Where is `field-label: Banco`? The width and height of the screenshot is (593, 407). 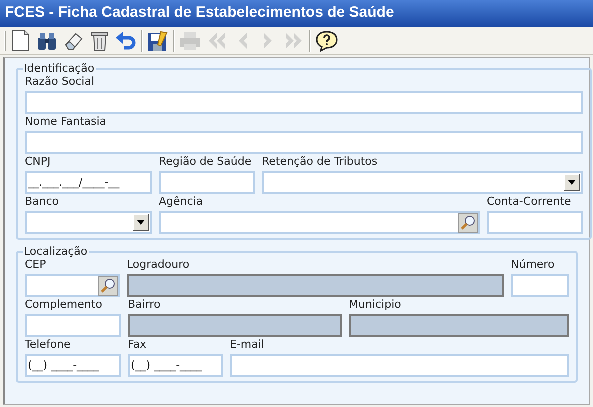 field-label: Banco is located at coordinates (42, 202).